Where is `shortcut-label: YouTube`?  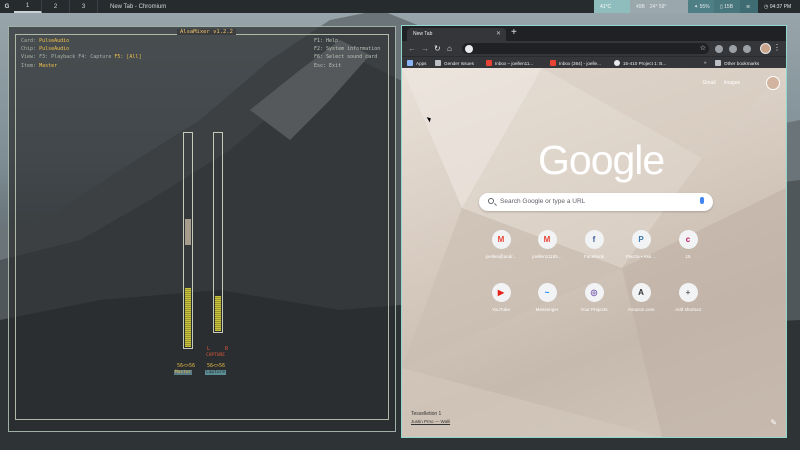
shortcut-label: YouTube is located at coordinates (501, 309).